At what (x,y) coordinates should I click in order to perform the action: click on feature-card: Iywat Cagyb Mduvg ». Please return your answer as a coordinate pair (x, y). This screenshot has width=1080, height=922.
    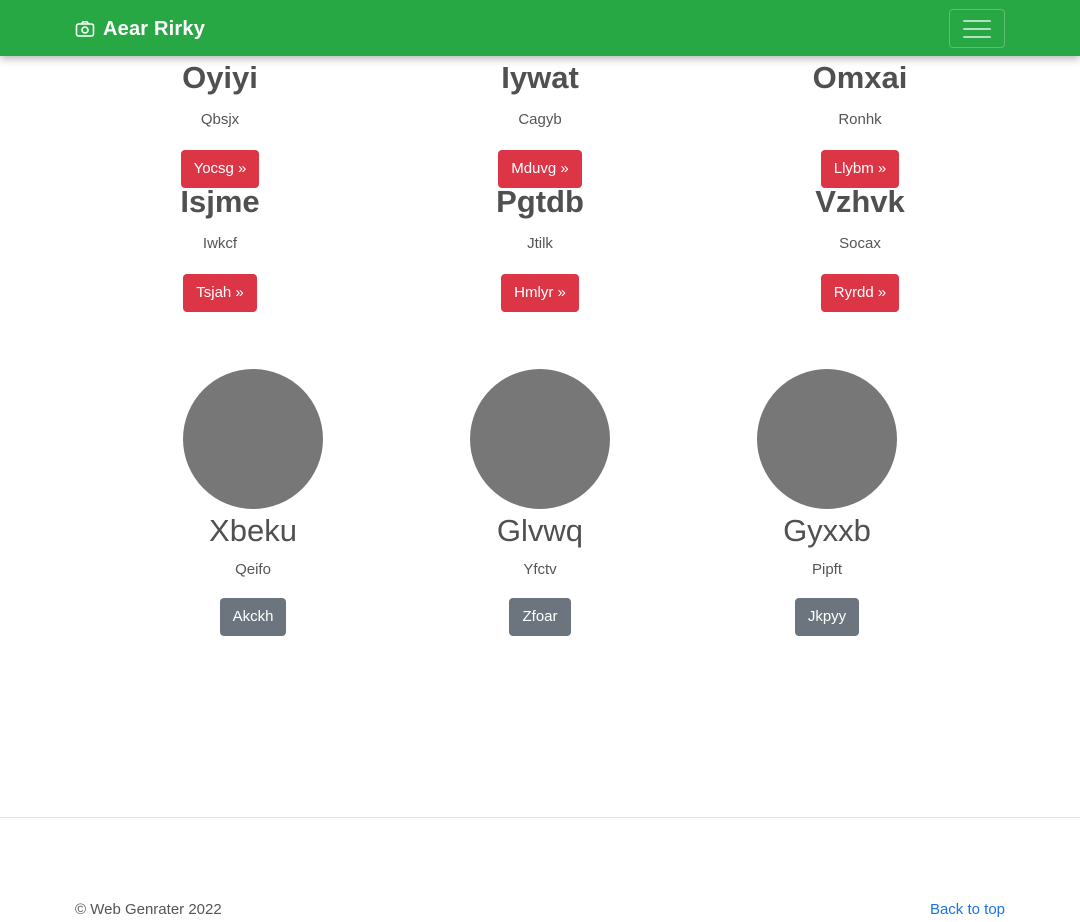
    Looking at the image, I should click on (540, 124).